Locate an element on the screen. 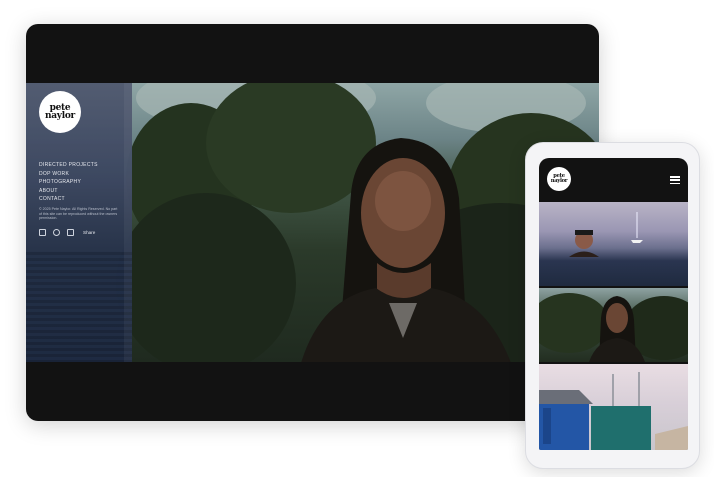 The width and height of the screenshot is (714, 477). portrait-figure is located at coordinates (406, 250).